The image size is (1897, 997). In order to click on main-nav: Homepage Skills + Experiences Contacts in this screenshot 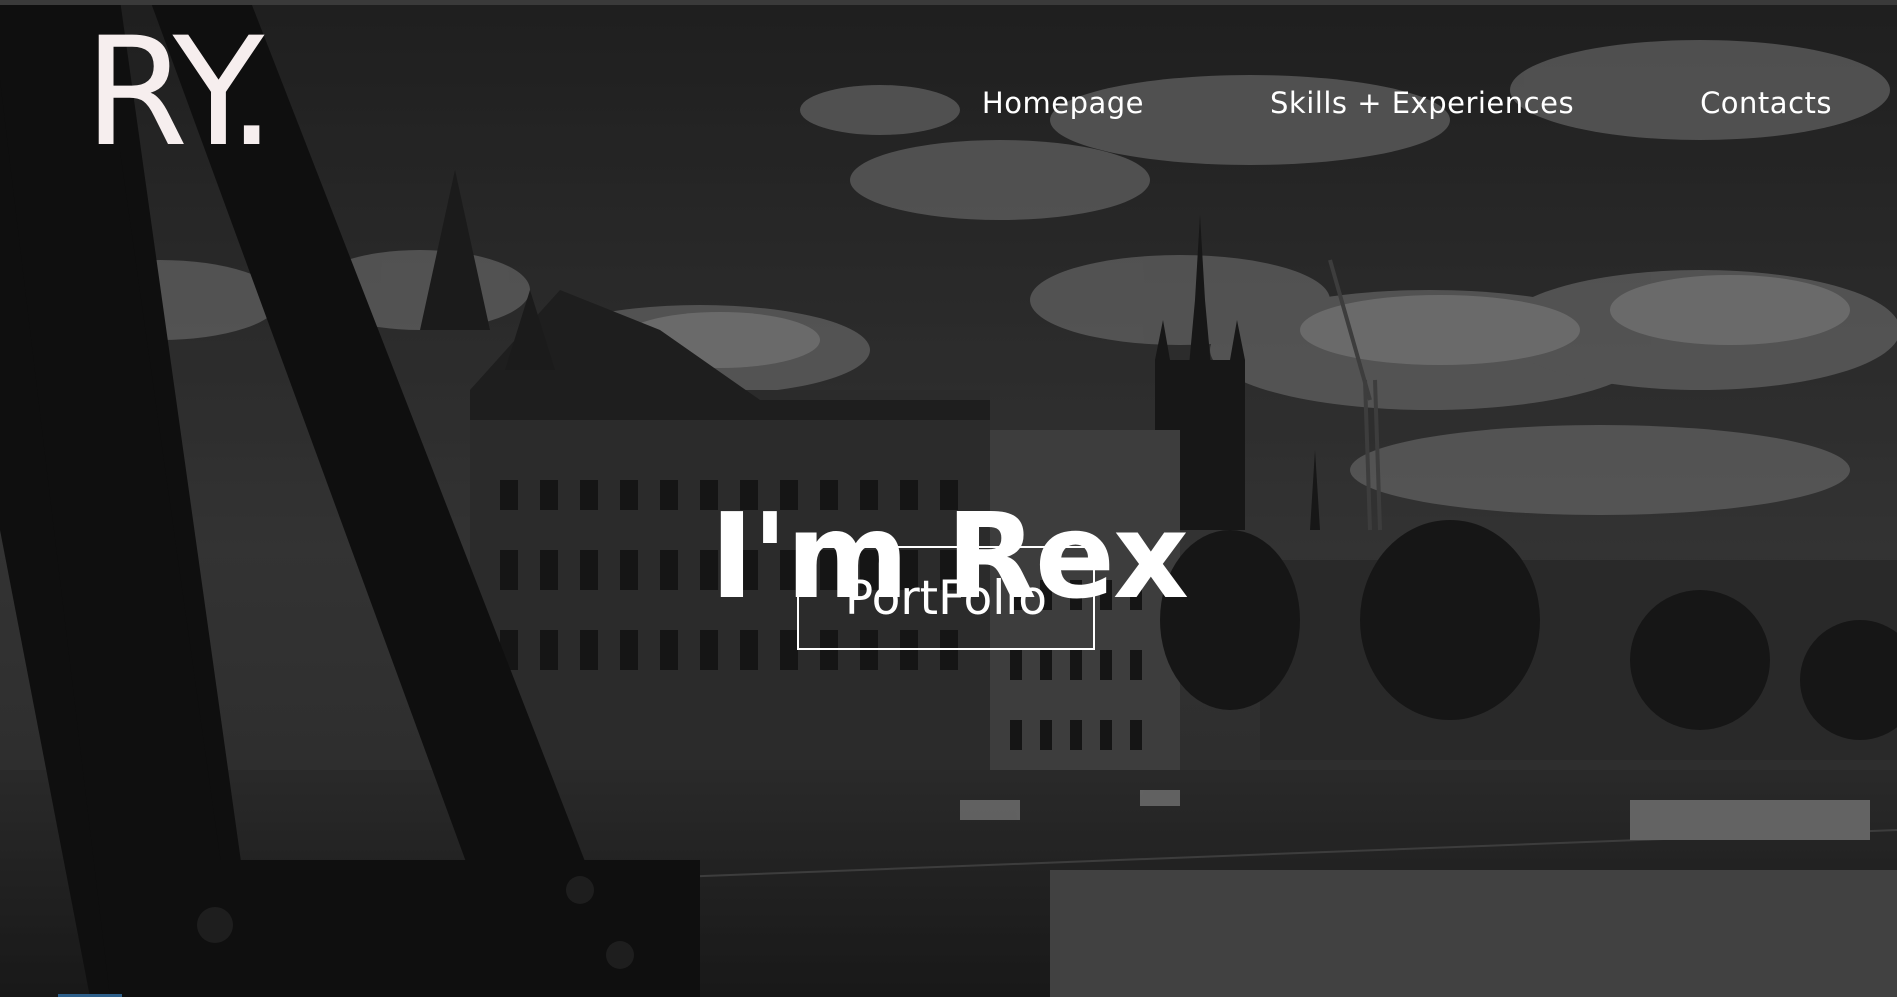, I will do `click(1407, 103)`.